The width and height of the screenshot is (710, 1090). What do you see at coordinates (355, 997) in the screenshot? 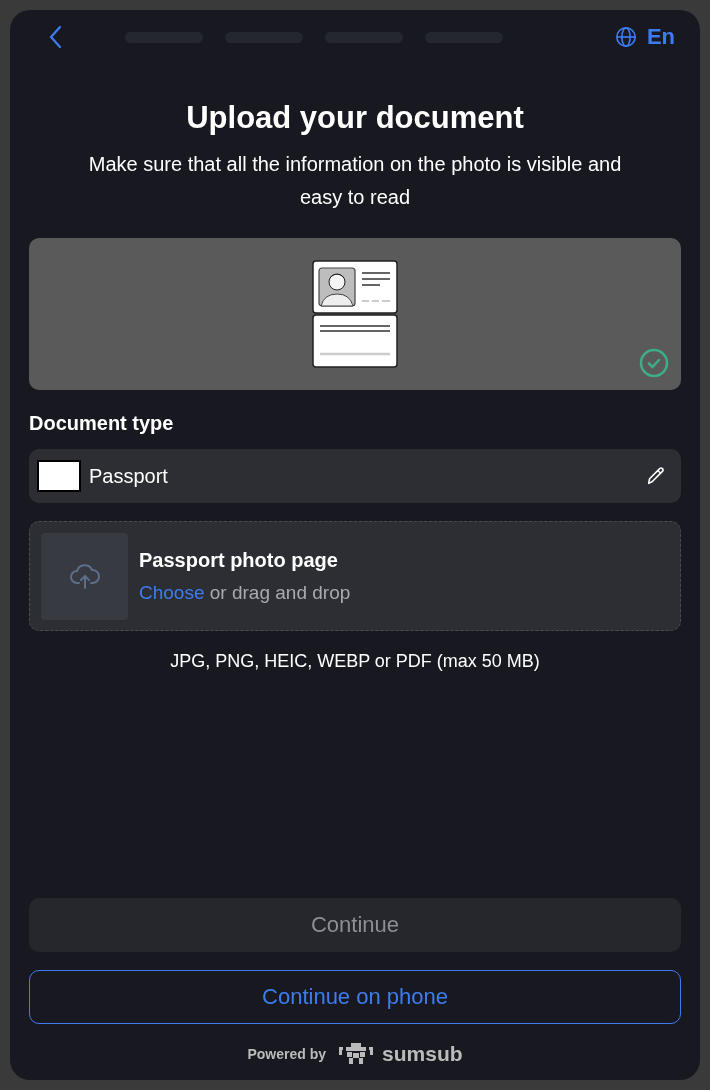
I see `continue-on-phone-button: Continue on phone` at bounding box center [355, 997].